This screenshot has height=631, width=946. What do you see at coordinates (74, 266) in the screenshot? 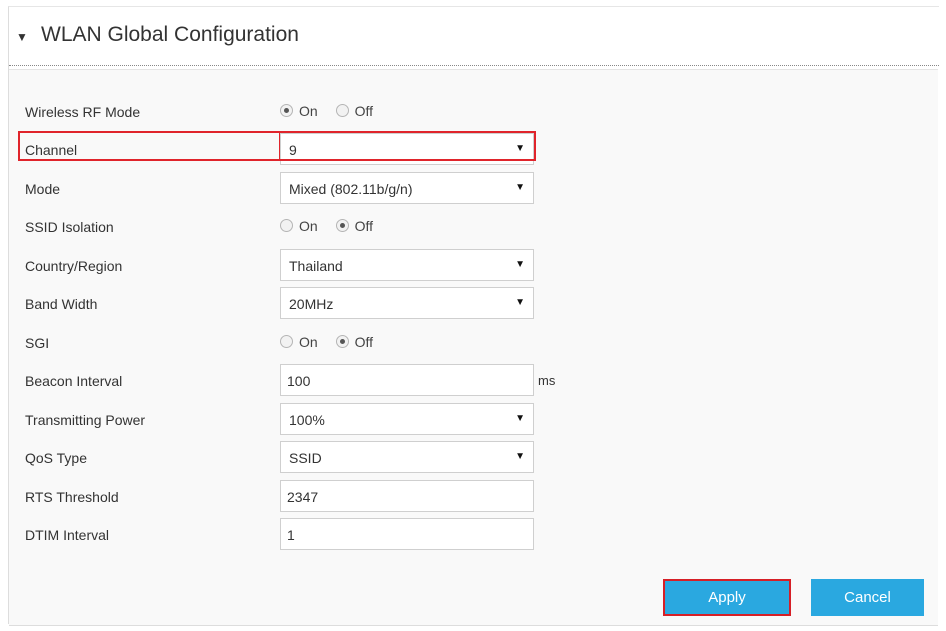
I see `country-region-label: Country/Region` at bounding box center [74, 266].